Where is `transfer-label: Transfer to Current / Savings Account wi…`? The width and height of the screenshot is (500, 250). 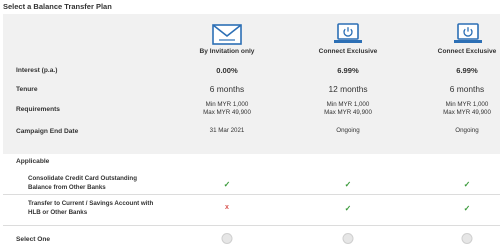
transfer-label: Transfer to Current / Savings Account wi… is located at coordinates (90, 208).